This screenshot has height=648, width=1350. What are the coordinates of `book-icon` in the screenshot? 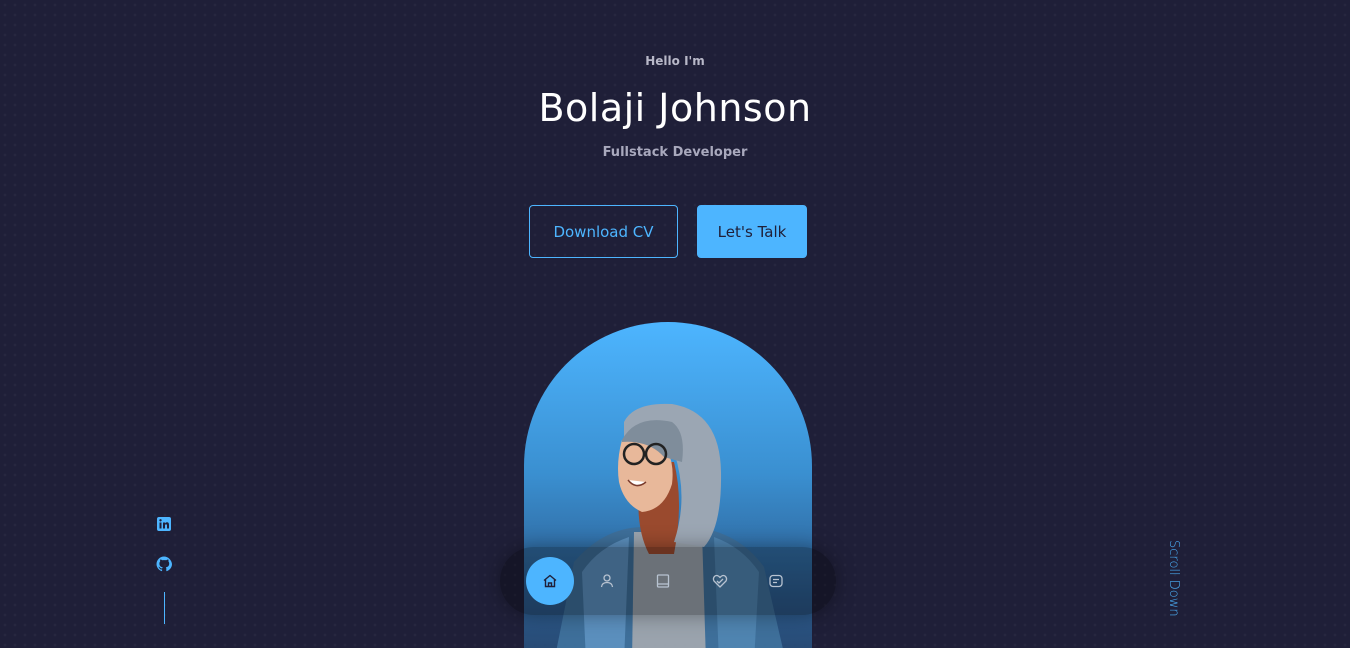 It's located at (663, 581).